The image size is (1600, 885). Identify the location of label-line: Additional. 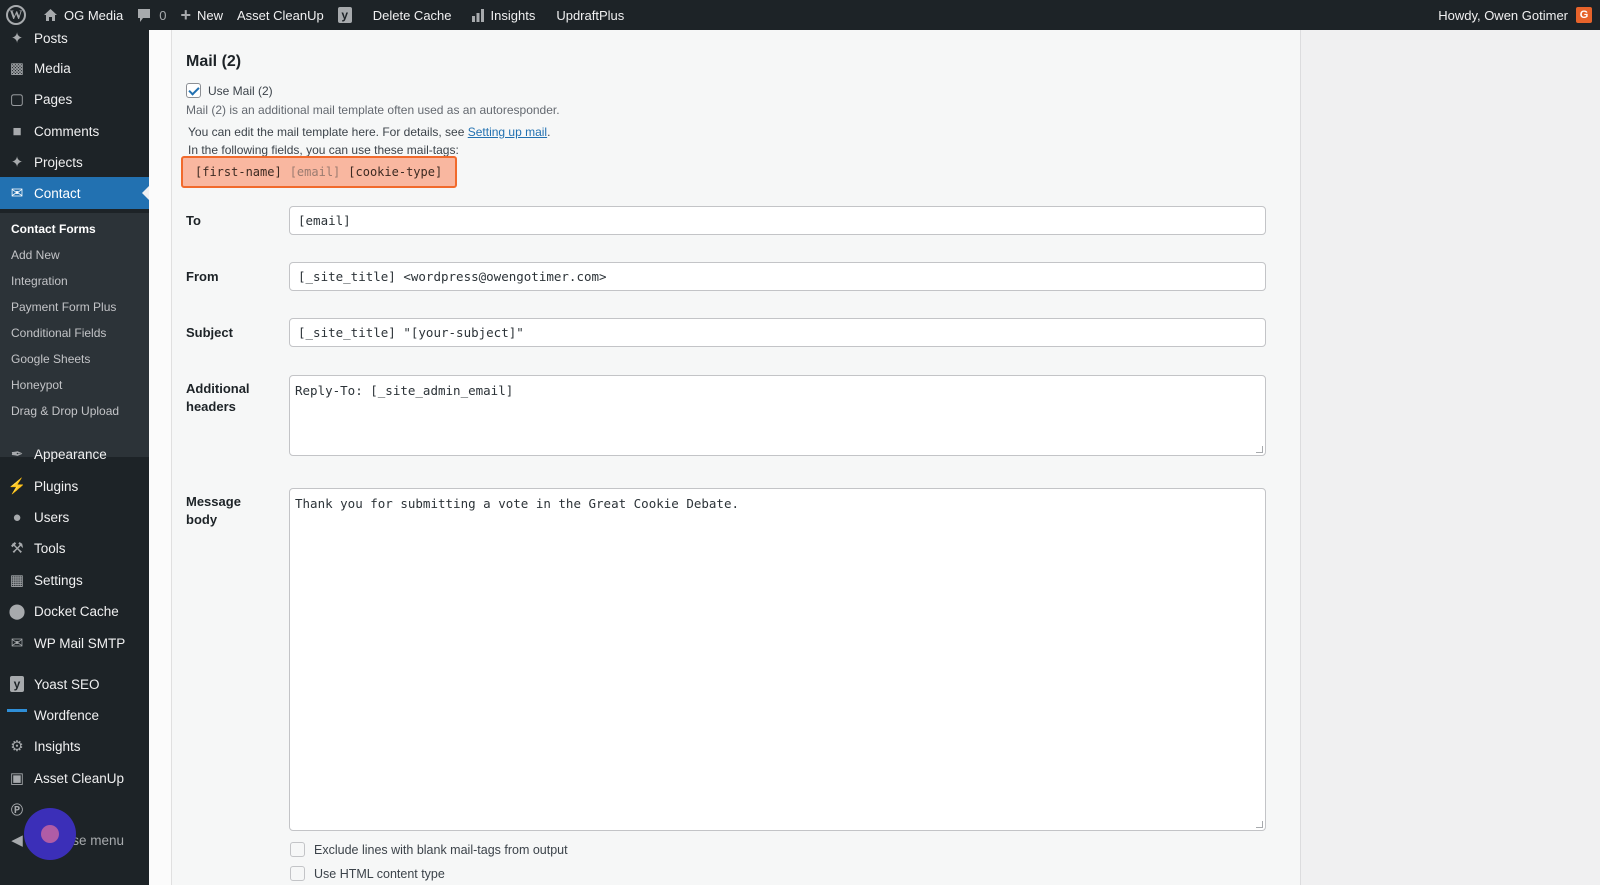
(218, 388).